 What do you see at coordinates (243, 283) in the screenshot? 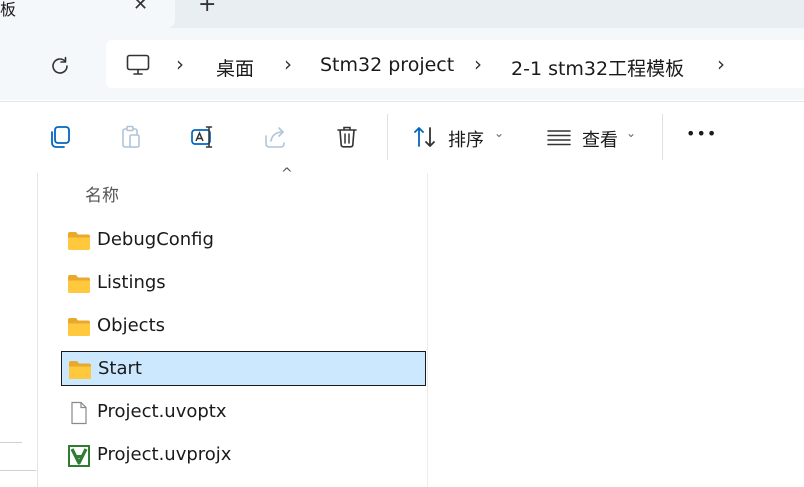
I see `list-item: Listings` at bounding box center [243, 283].